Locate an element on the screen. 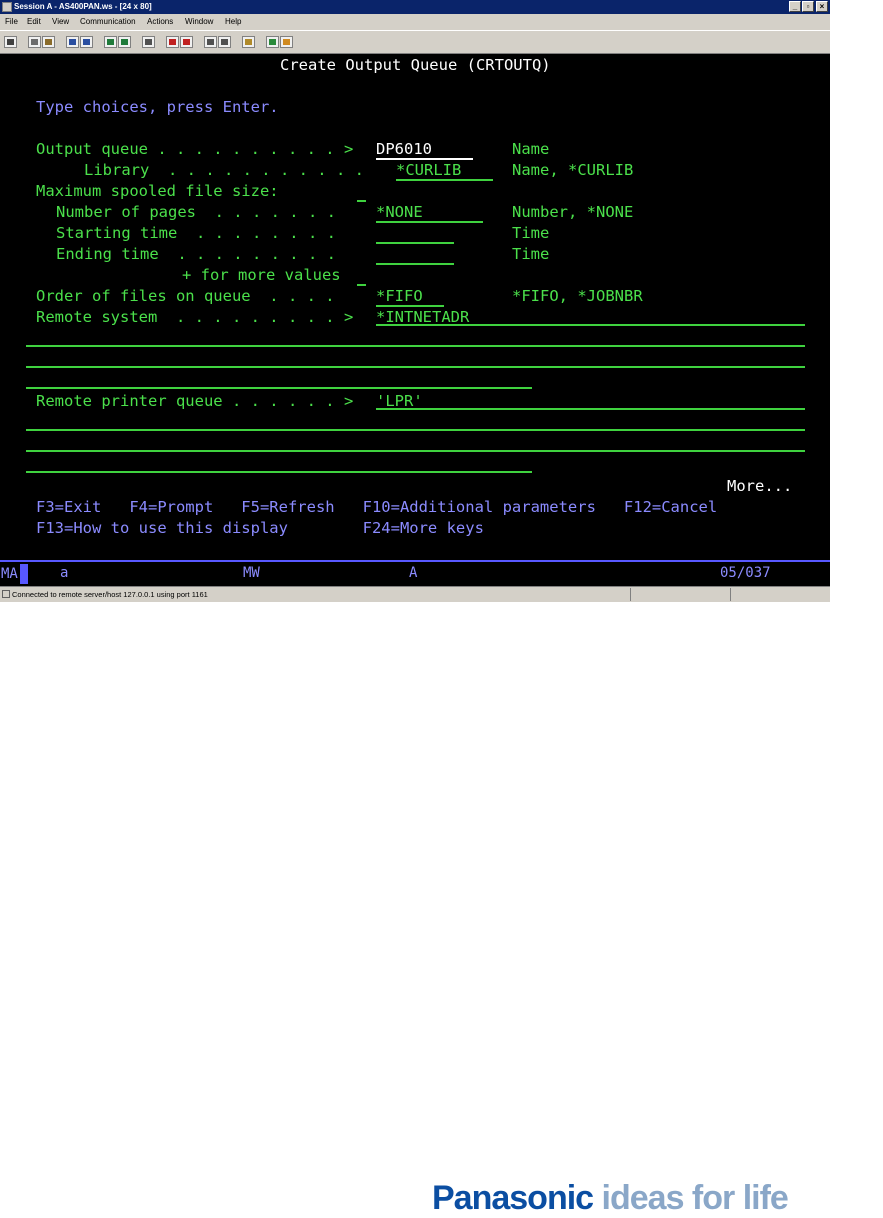  keyboard-icon is located at coordinates (124, 42).